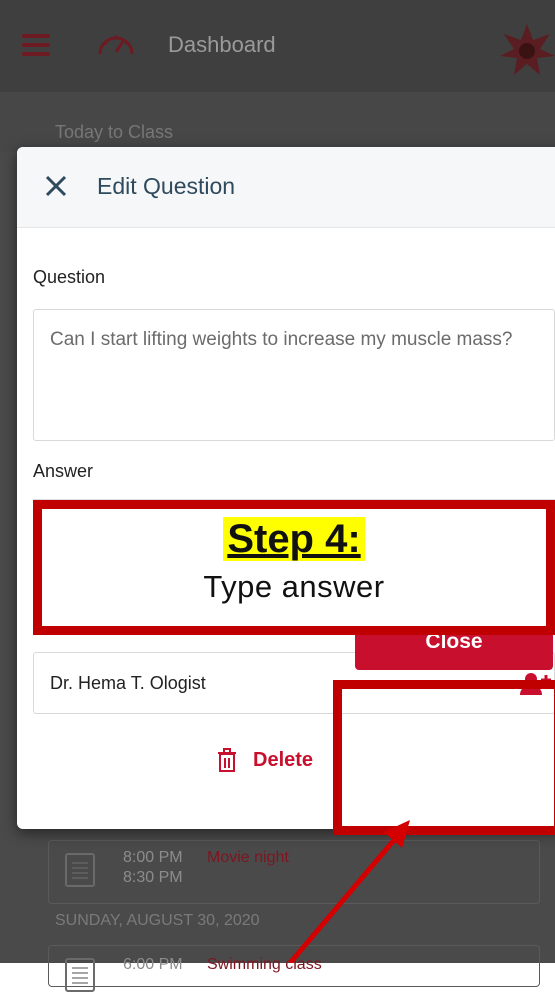  I want to click on event-title: Swimming class, so click(264, 964).